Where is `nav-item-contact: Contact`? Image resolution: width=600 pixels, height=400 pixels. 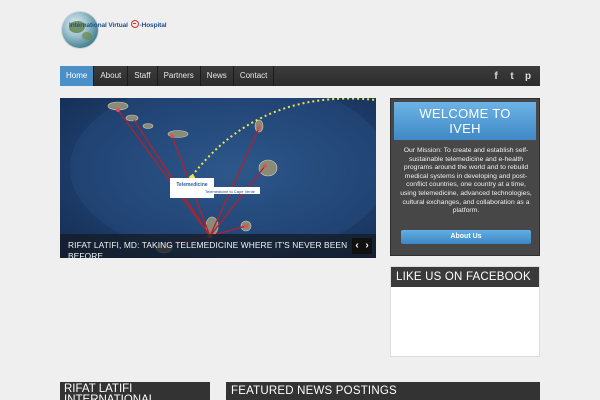
nav-item-contact: Contact is located at coordinates (254, 76).